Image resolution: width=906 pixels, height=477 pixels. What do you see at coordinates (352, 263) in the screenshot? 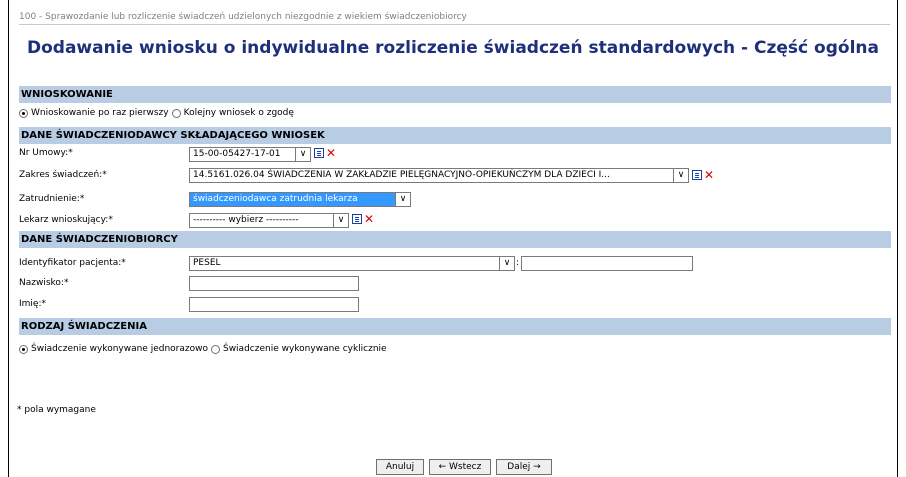
I see `identyfikator-select: PESEL ∨` at bounding box center [352, 263].